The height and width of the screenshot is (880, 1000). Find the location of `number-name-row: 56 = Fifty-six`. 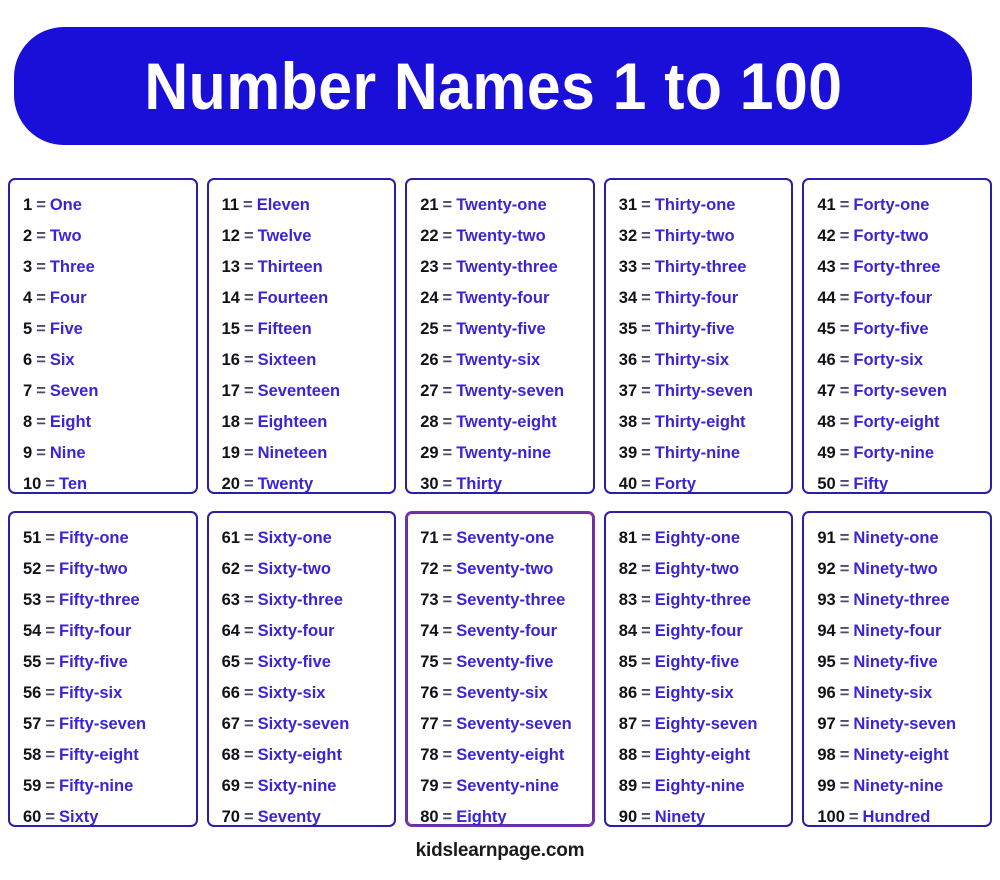

number-name-row: 56 = Fifty-six is located at coordinates (72, 693).